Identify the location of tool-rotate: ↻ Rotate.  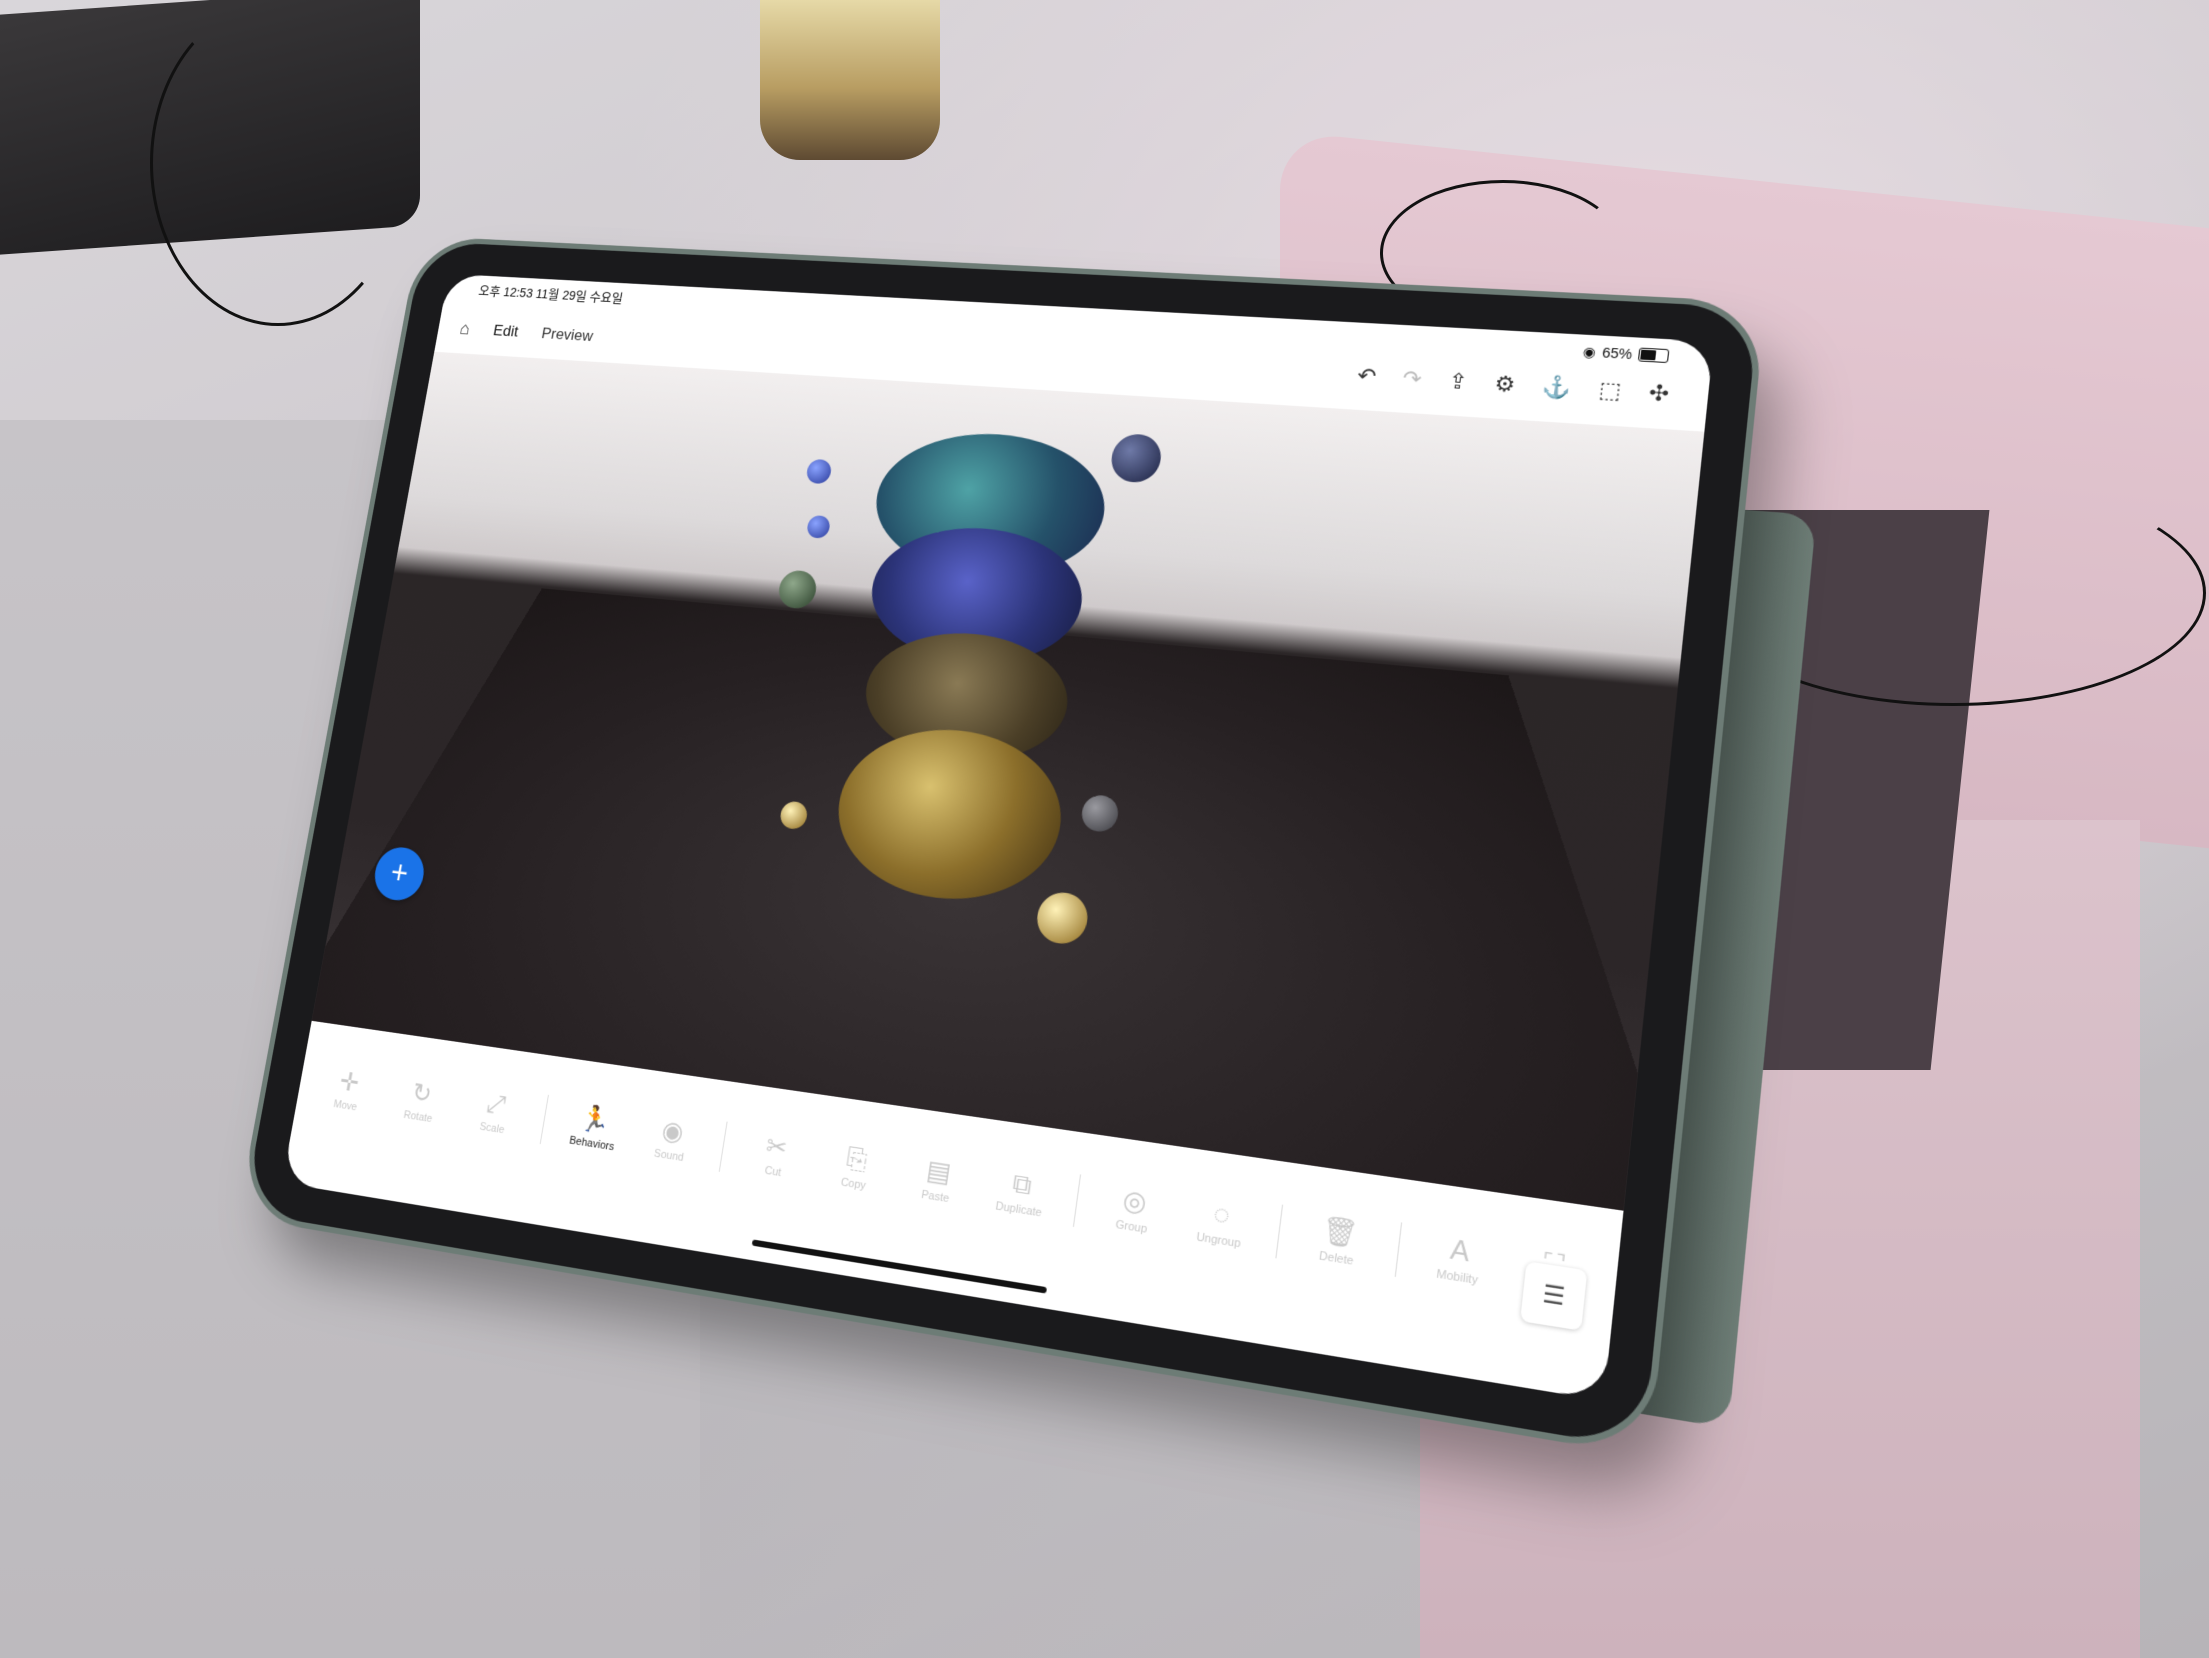
(421, 1101).